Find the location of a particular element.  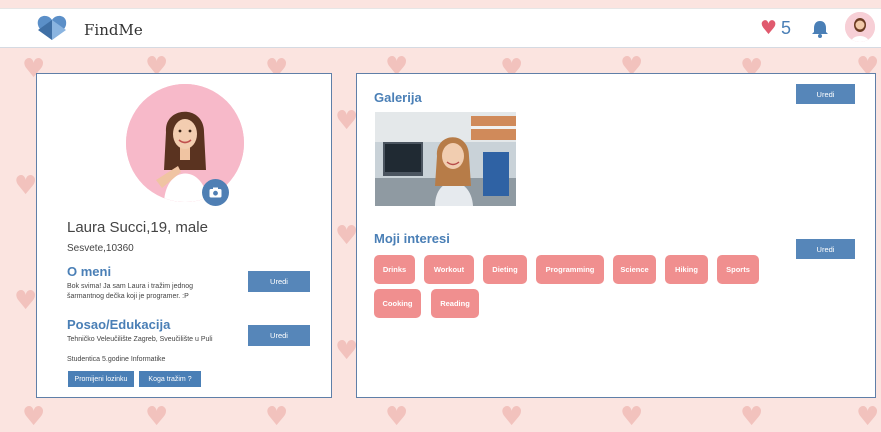

change-photo-button is located at coordinates (215, 192).